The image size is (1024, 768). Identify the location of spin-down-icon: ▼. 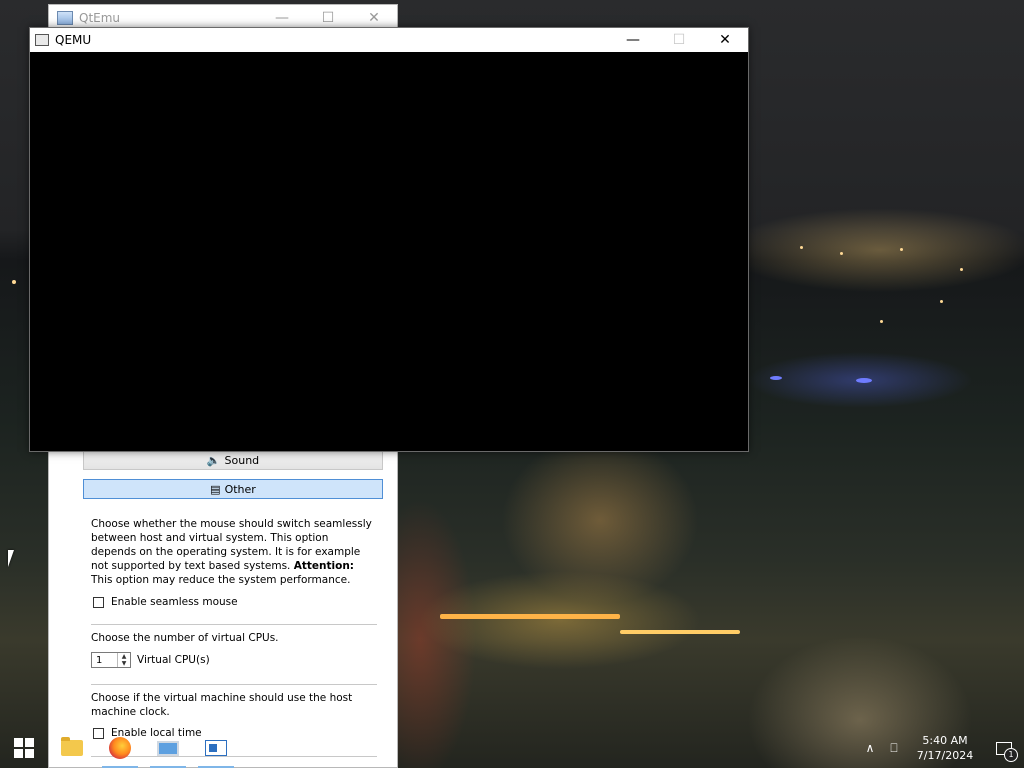
(124, 663).